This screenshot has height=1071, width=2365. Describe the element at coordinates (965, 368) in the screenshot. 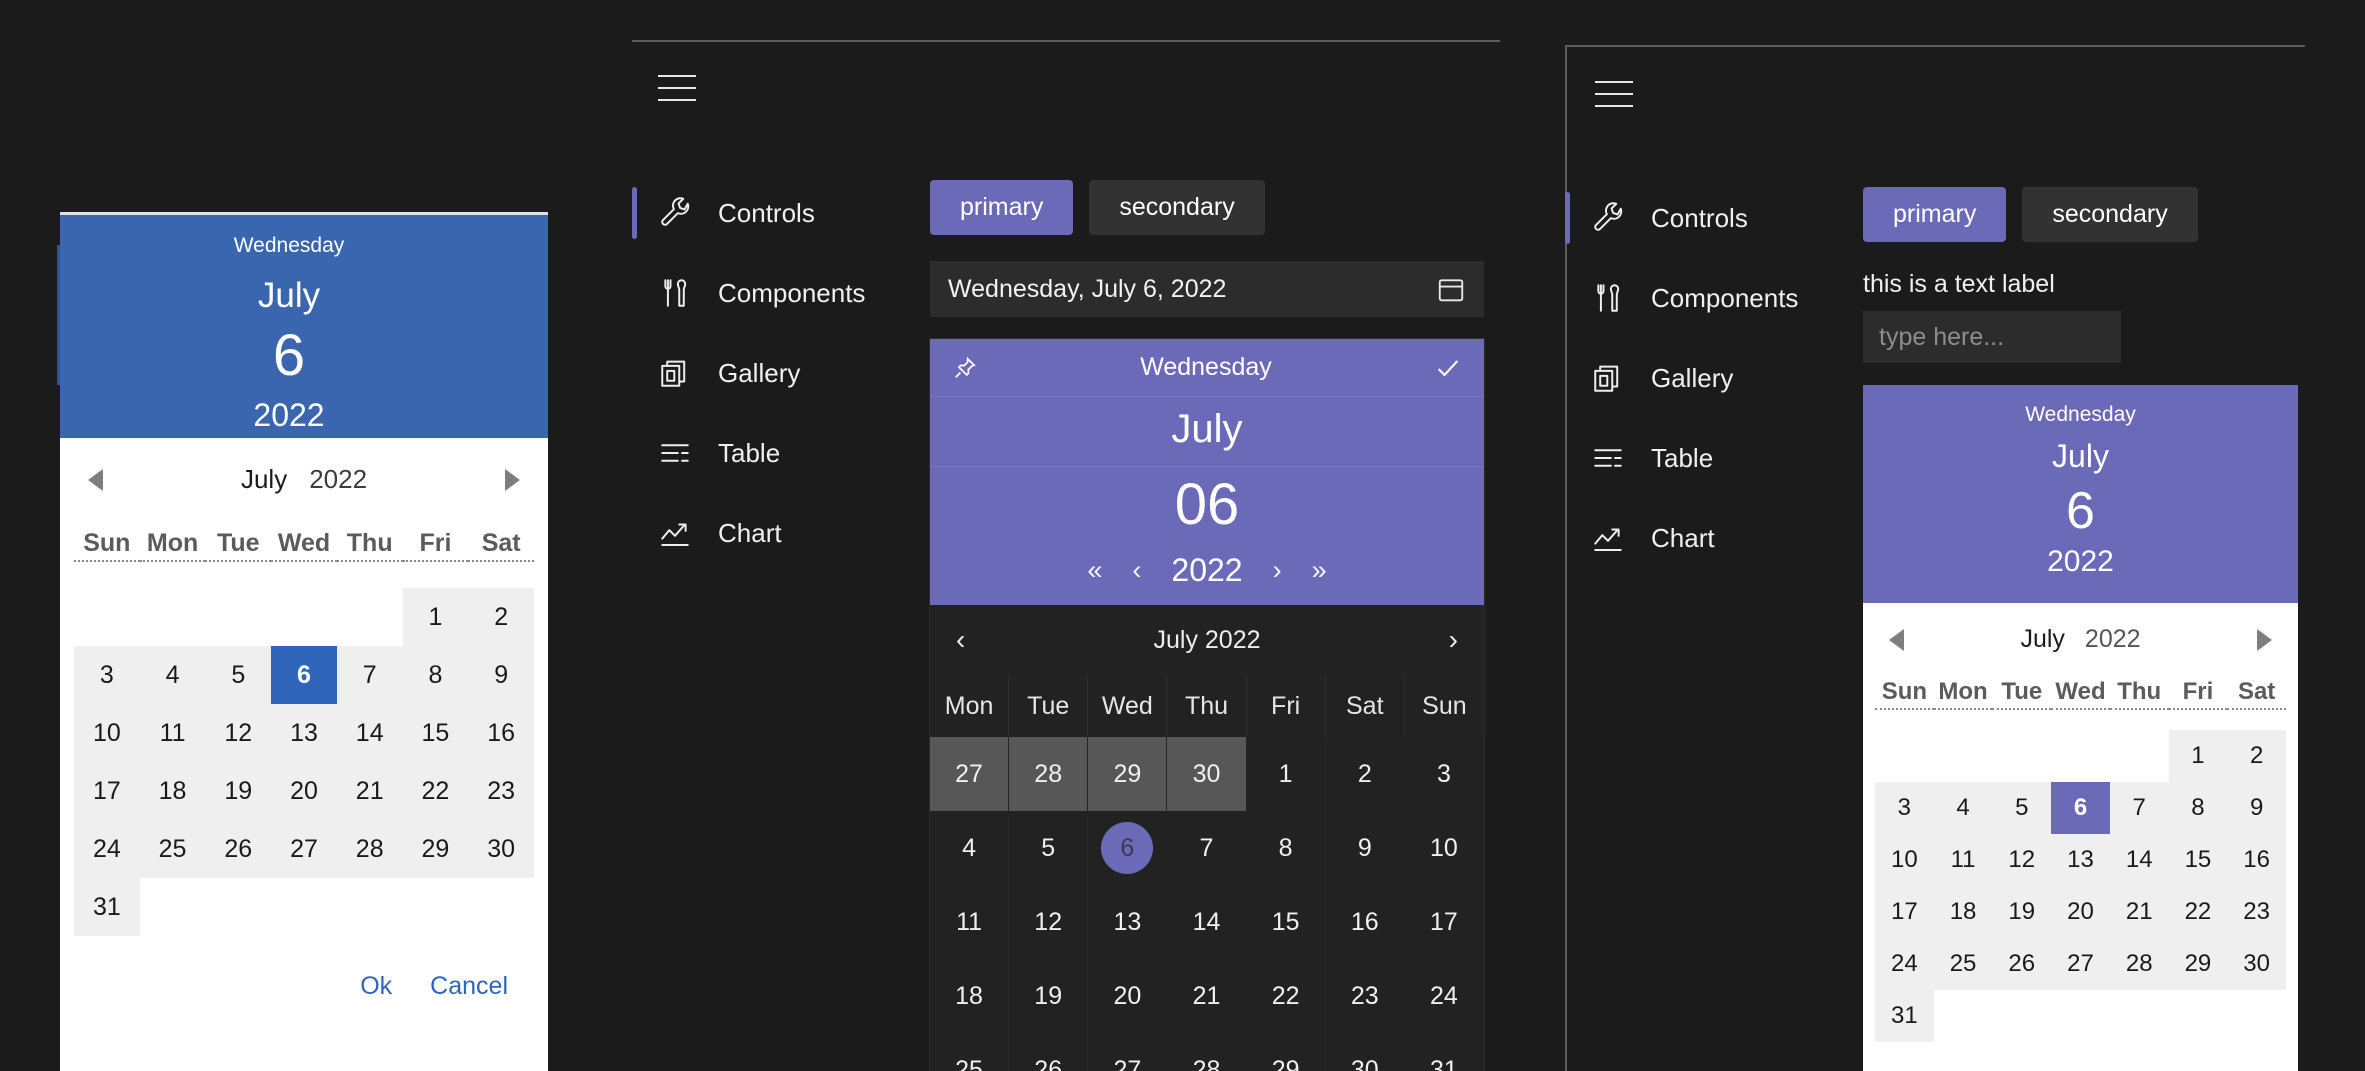

I see `pin-icon` at that location.